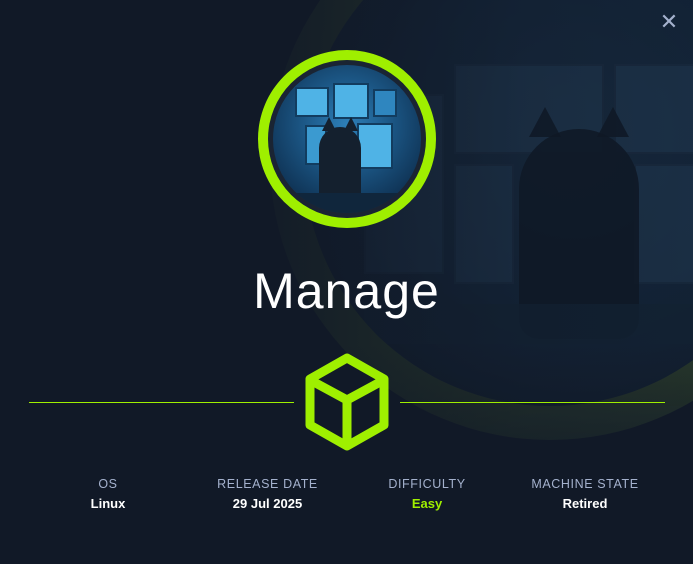 Image resolution: width=693 pixels, height=564 pixels. I want to click on cube-icon, so click(347, 402).